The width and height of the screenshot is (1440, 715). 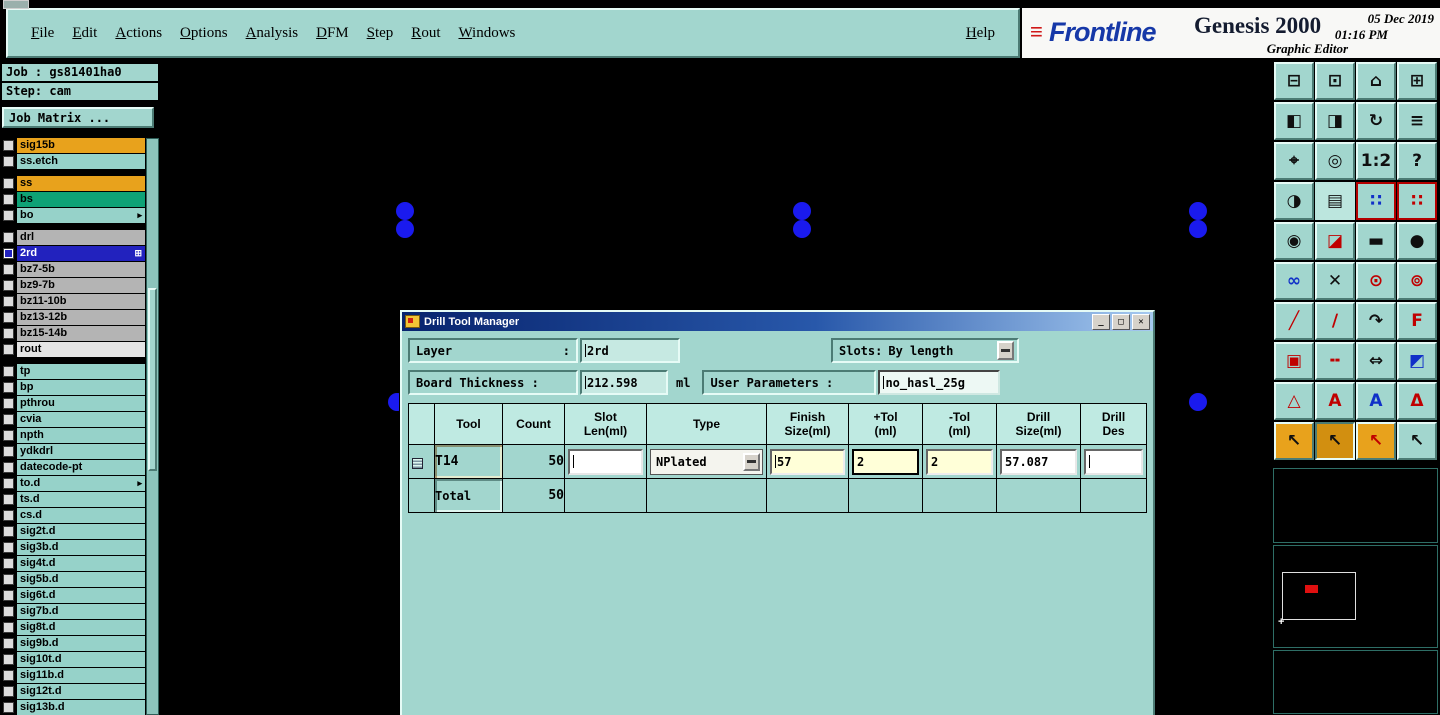 I want to click on menu-item: Windows, so click(x=486, y=33).